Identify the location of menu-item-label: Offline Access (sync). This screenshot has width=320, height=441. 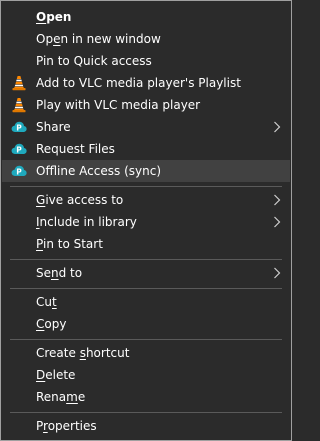
(98, 171).